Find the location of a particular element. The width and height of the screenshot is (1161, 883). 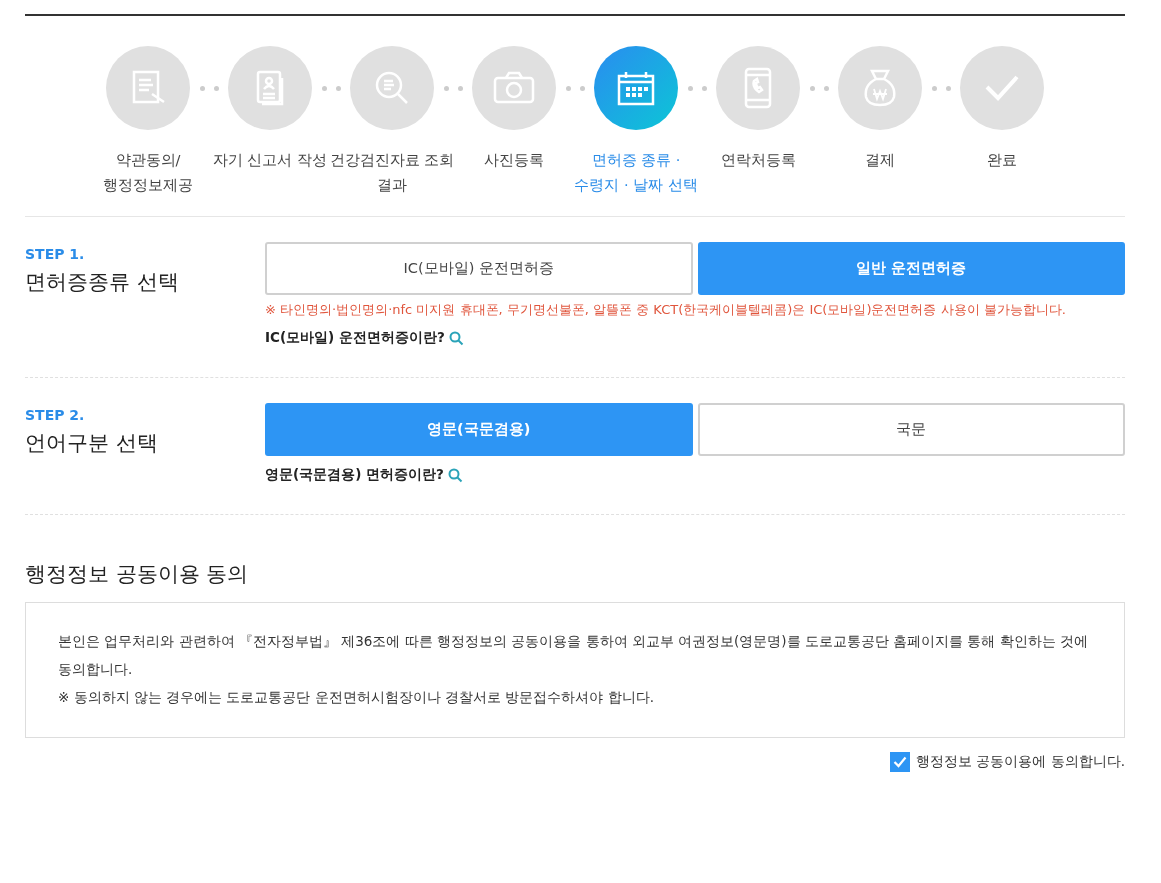

info-link: IC(모바일) 운전면허증이란? is located at coordinates (355, 338).